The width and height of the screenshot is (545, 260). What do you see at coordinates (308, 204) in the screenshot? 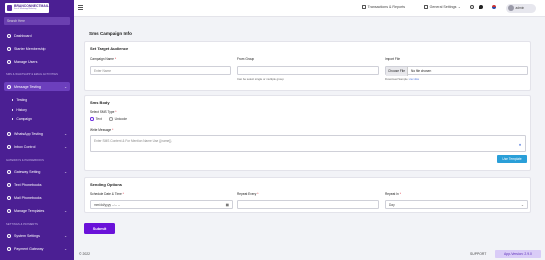
I see `repeat-every-input` at bounding box center [308, 204].